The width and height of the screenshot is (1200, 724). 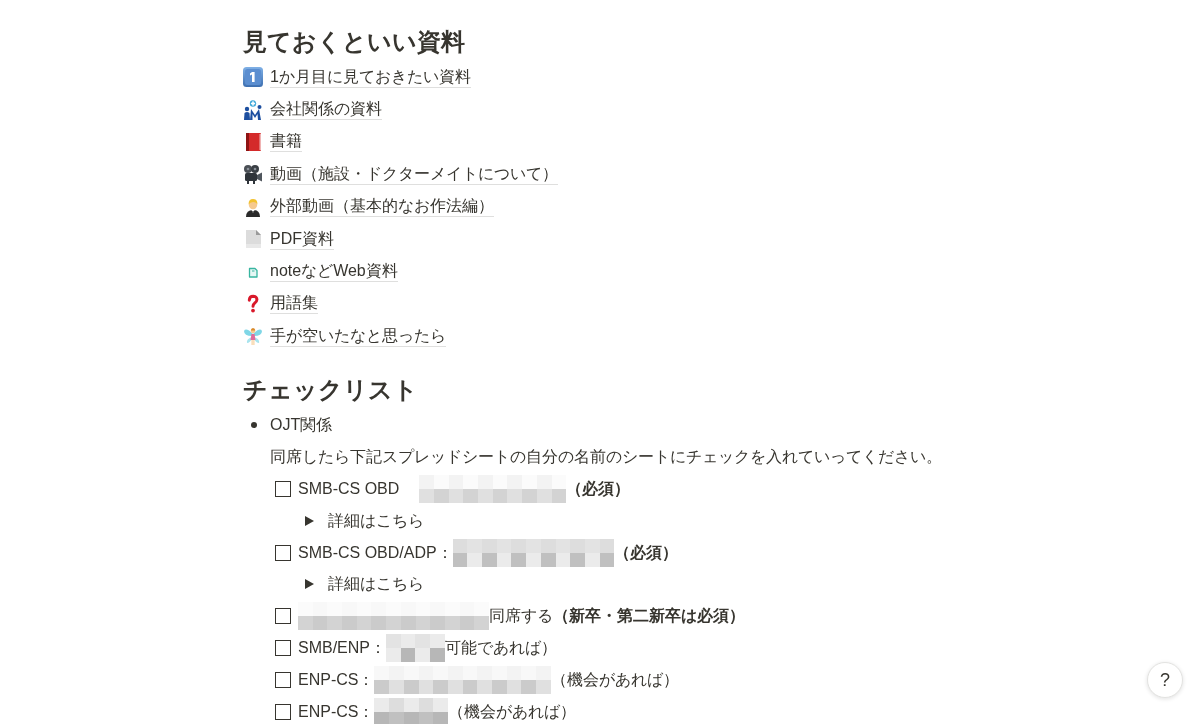 I want to click on book-icon, so click(x=253, y=141).